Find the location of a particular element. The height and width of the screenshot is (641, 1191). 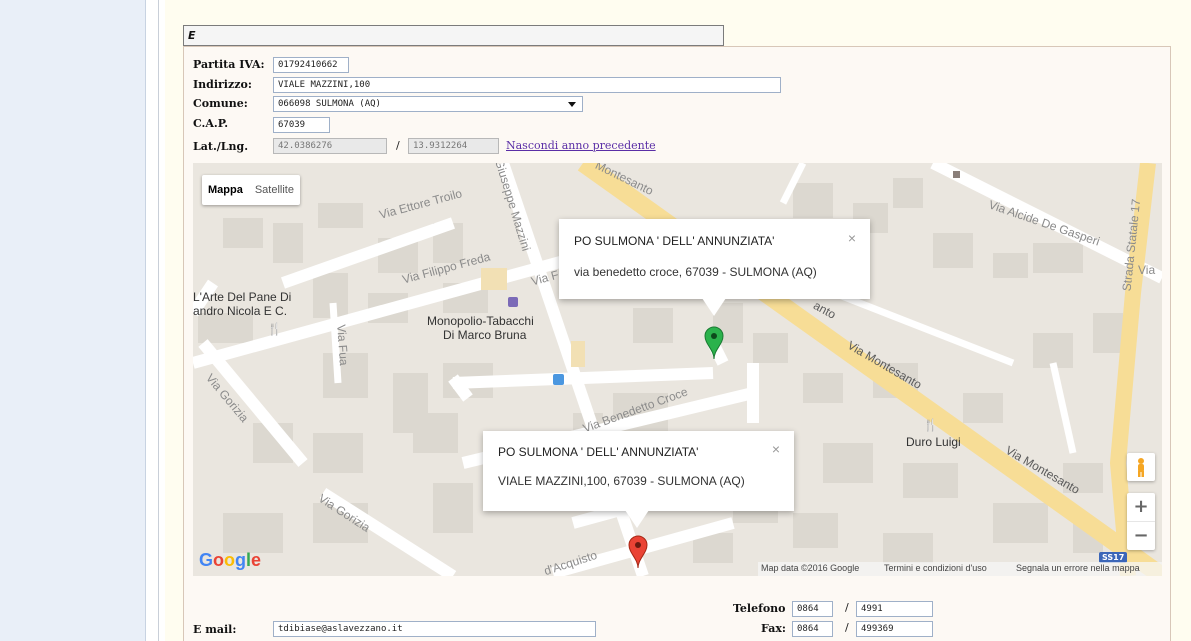

info-window-1-tail is located at coordinates (714, 307).